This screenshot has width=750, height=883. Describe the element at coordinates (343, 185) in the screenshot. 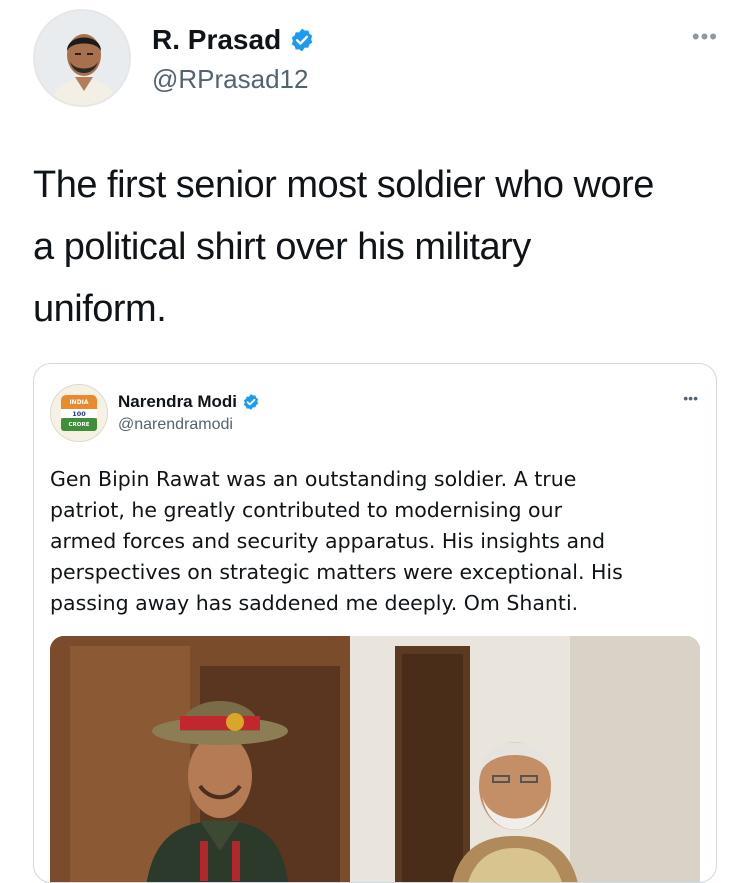

I see `tweet-text-line: The first senior most soldier who wore` at that location.